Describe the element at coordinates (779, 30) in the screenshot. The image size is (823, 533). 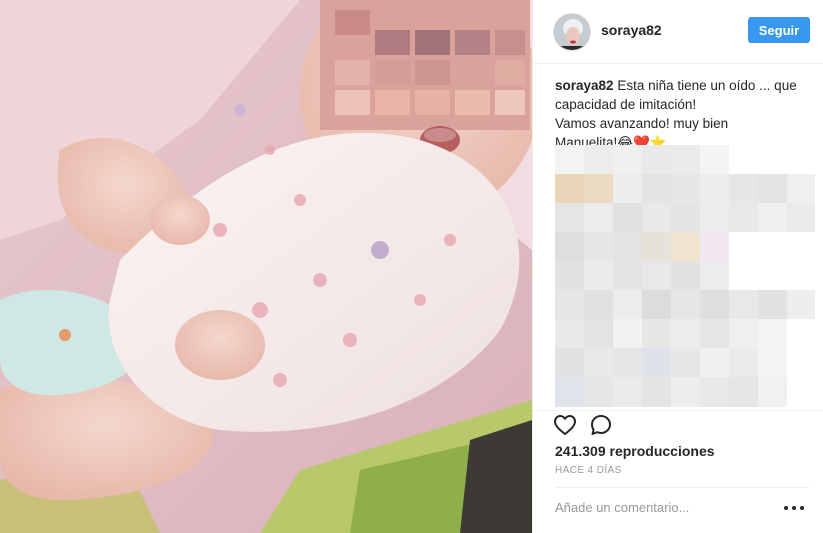
I see `follow-button: Seguir` at that location.